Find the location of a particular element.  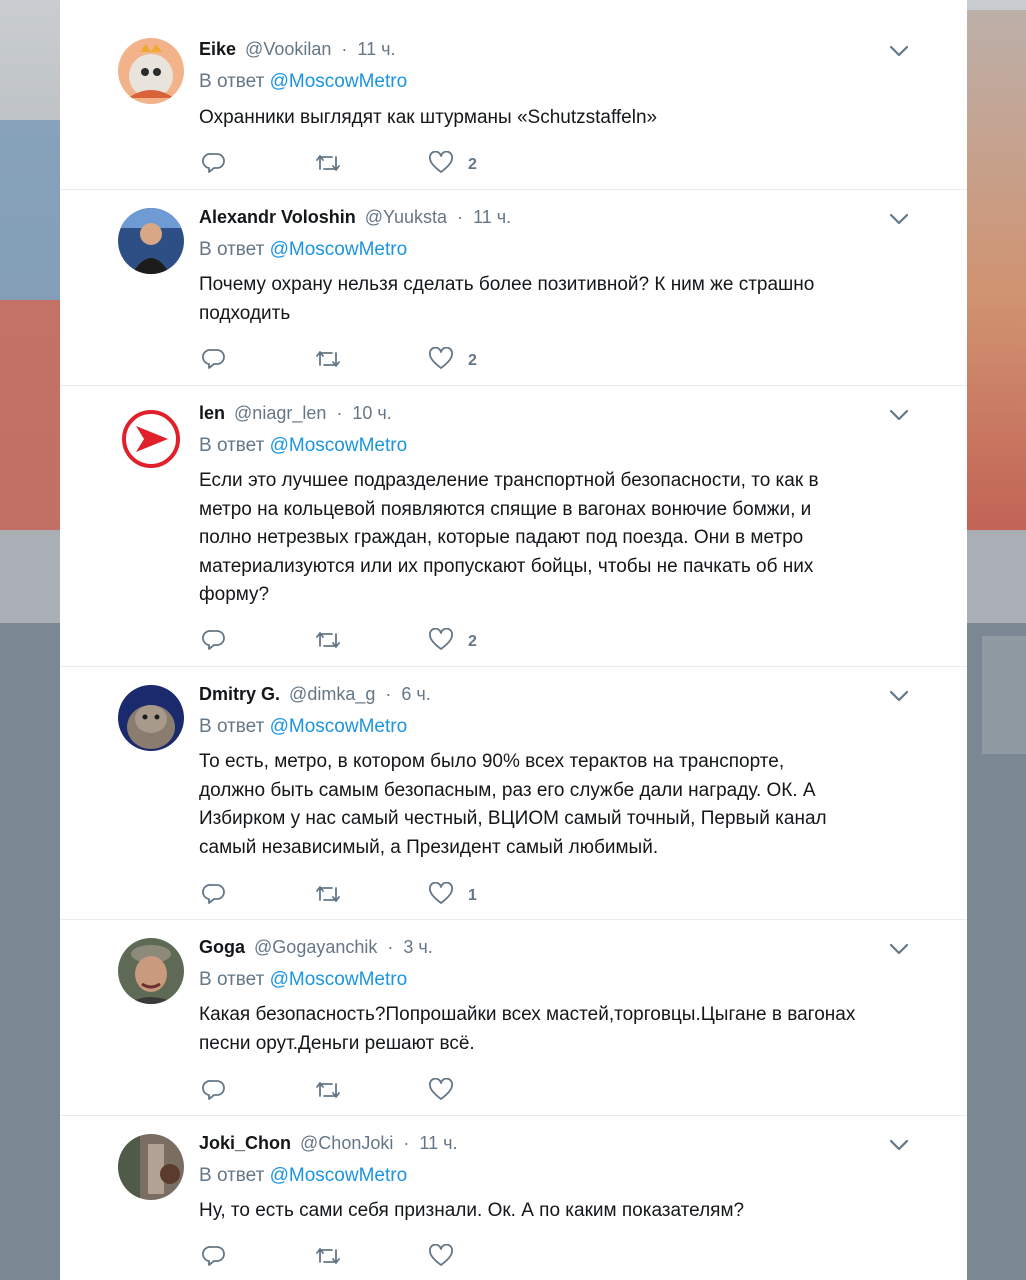

timestamp: 6 ч. is located at coordinates (415, 694).